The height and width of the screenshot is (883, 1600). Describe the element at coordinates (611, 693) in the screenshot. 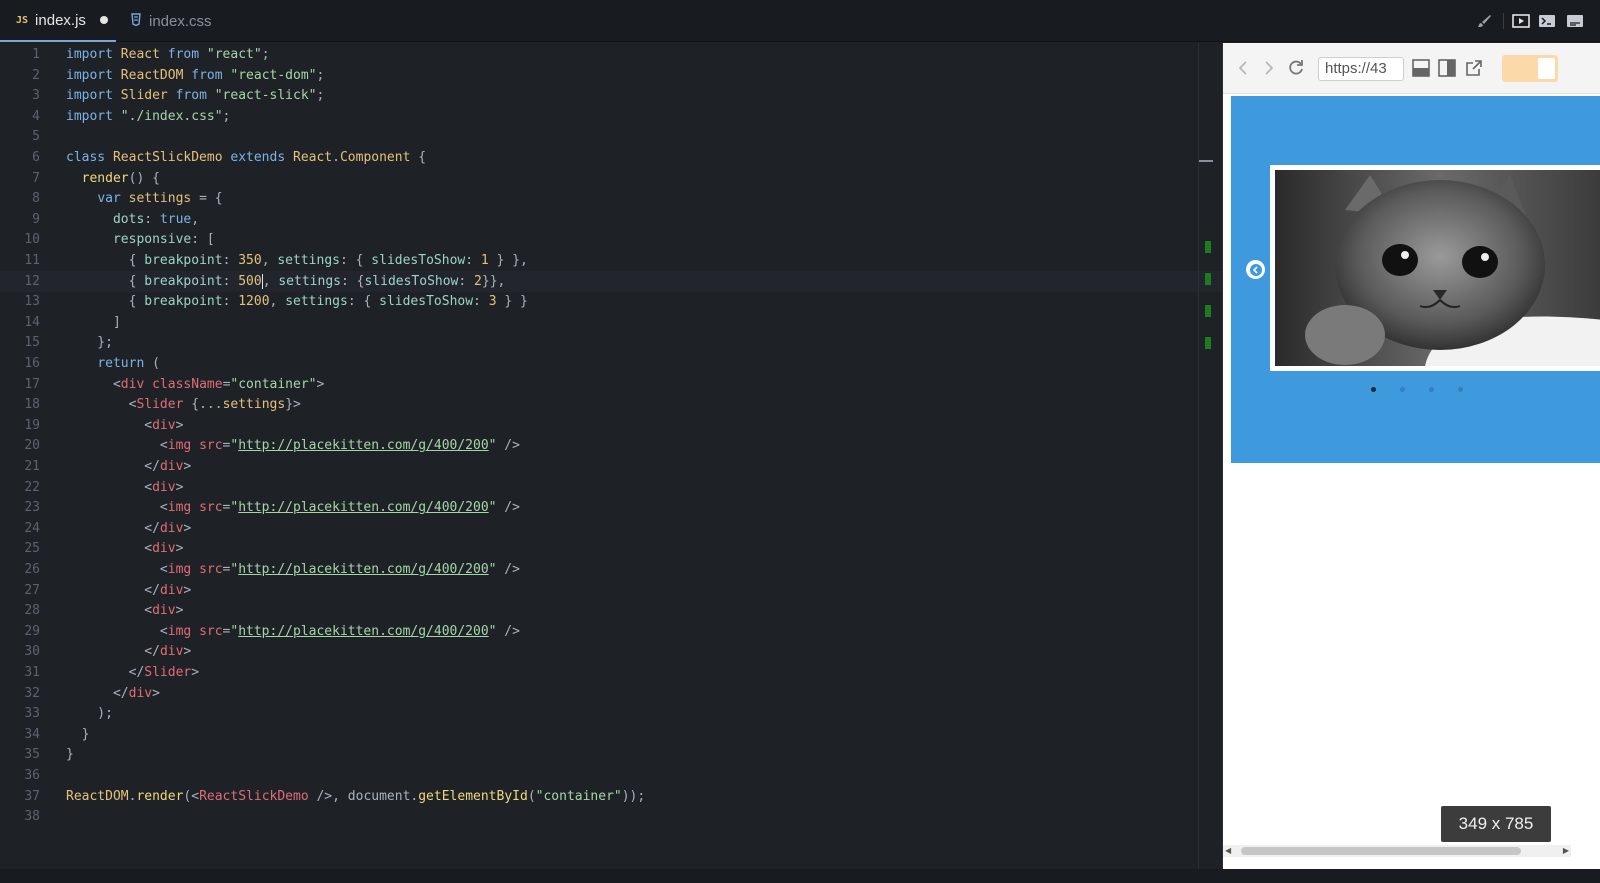

I see `code-line: 32 </div>` at that location.